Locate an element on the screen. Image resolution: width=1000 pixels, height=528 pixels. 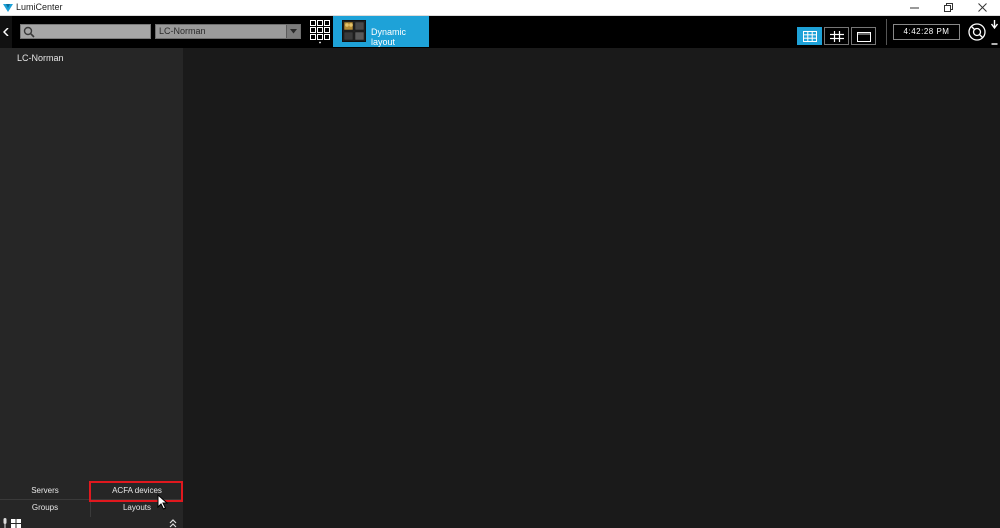
dynamic-layout-icon is located at coordinates (354, 31).